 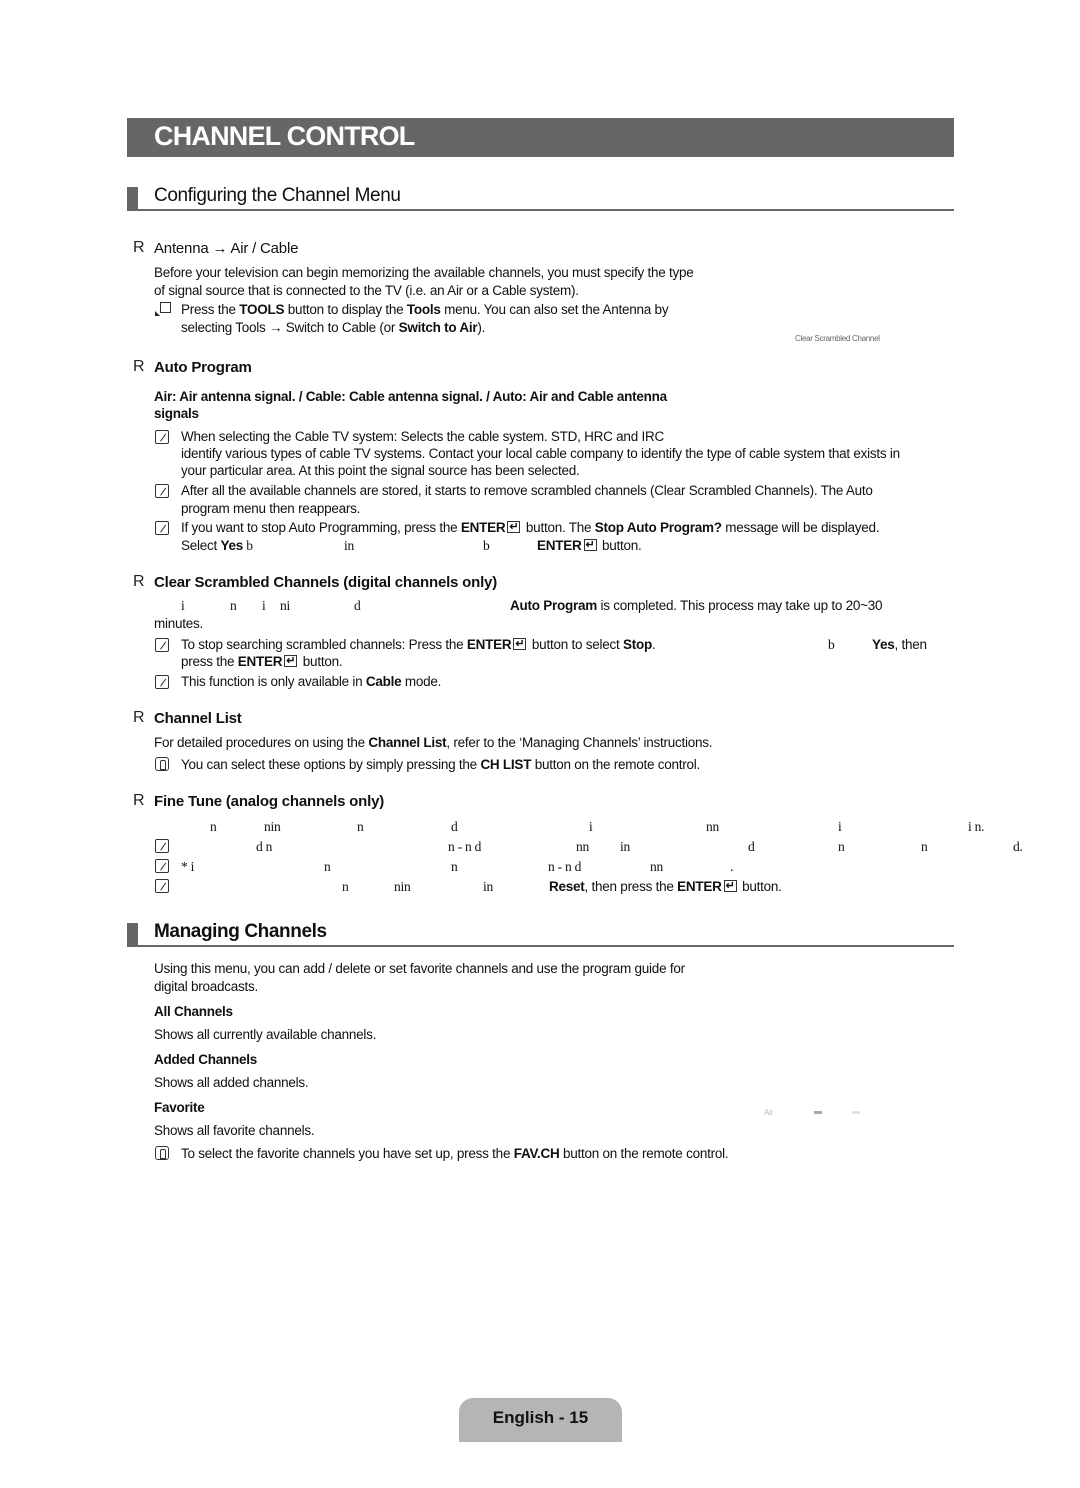 What do you see at coordinates (899, 644) in the screenshot?
I see `yes-then: Yes, then` at bounding box center [899, 644].